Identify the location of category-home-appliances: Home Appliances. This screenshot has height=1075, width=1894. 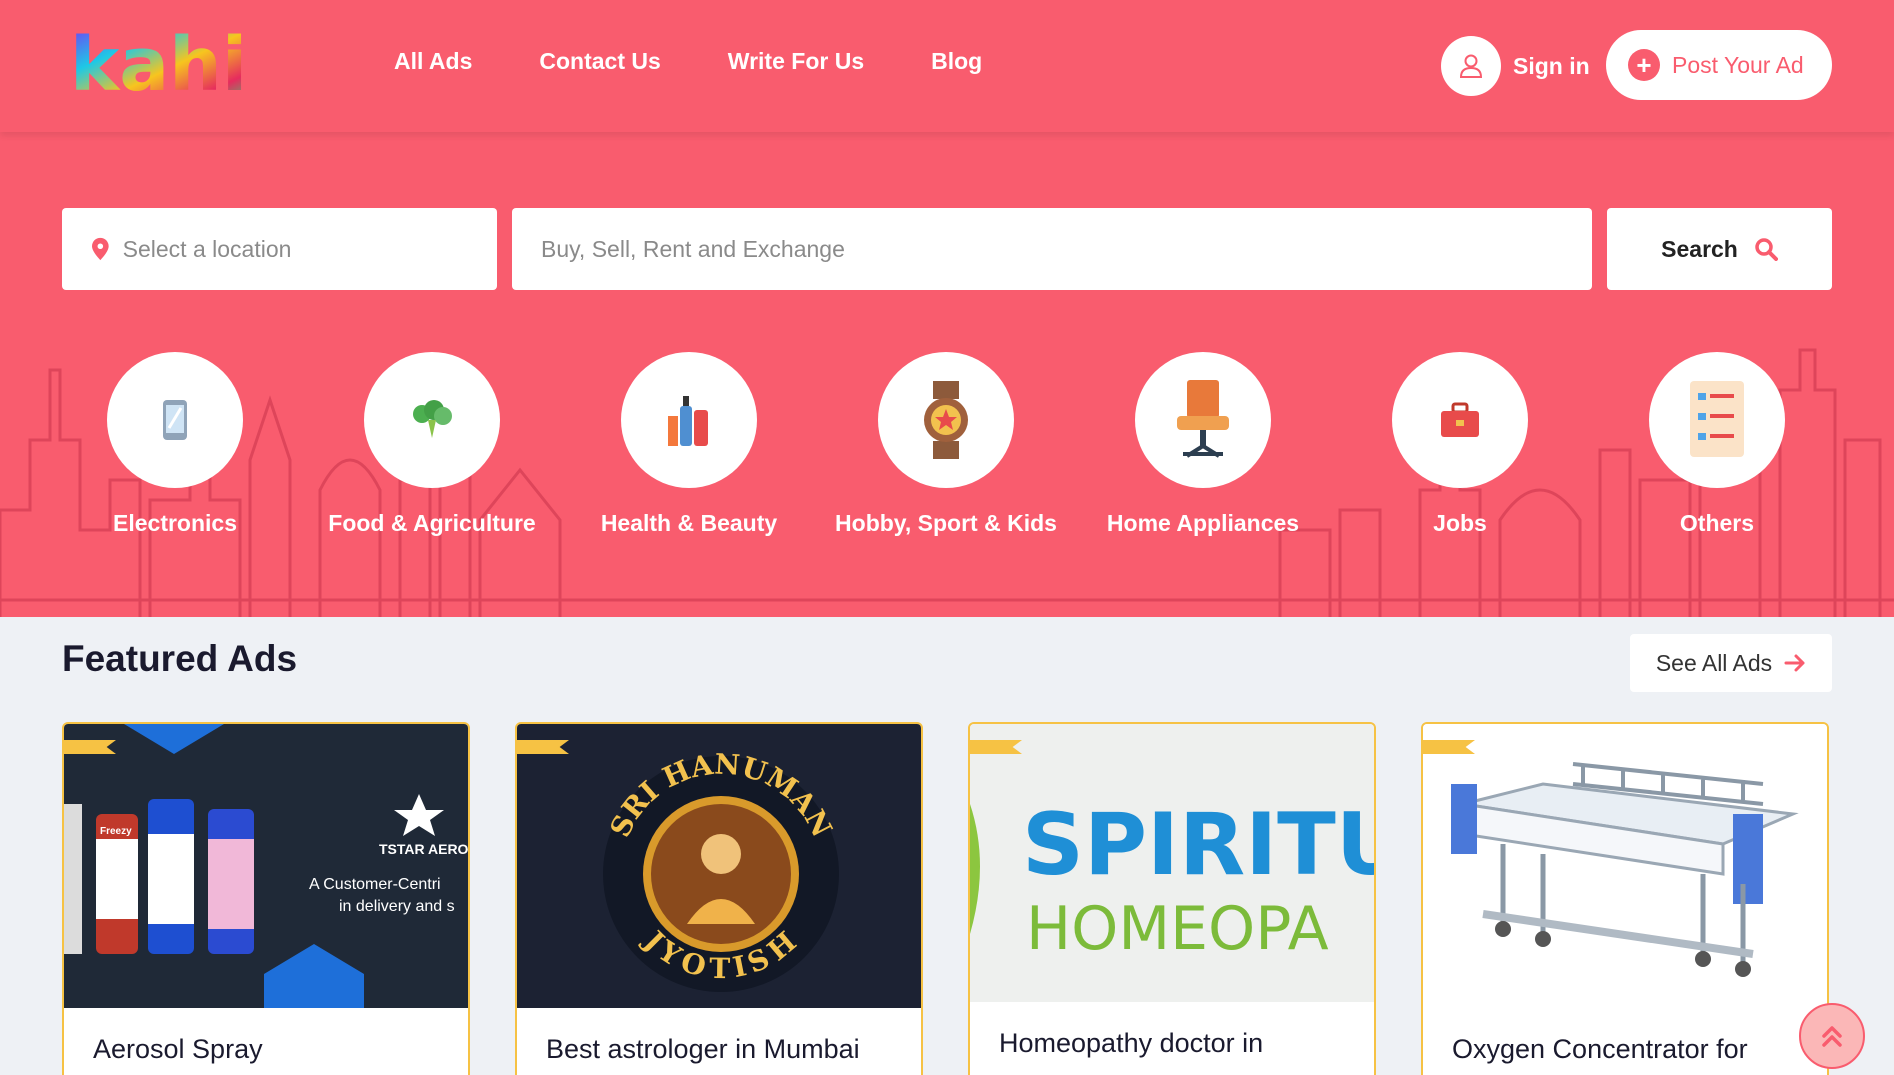
(1203, 444).